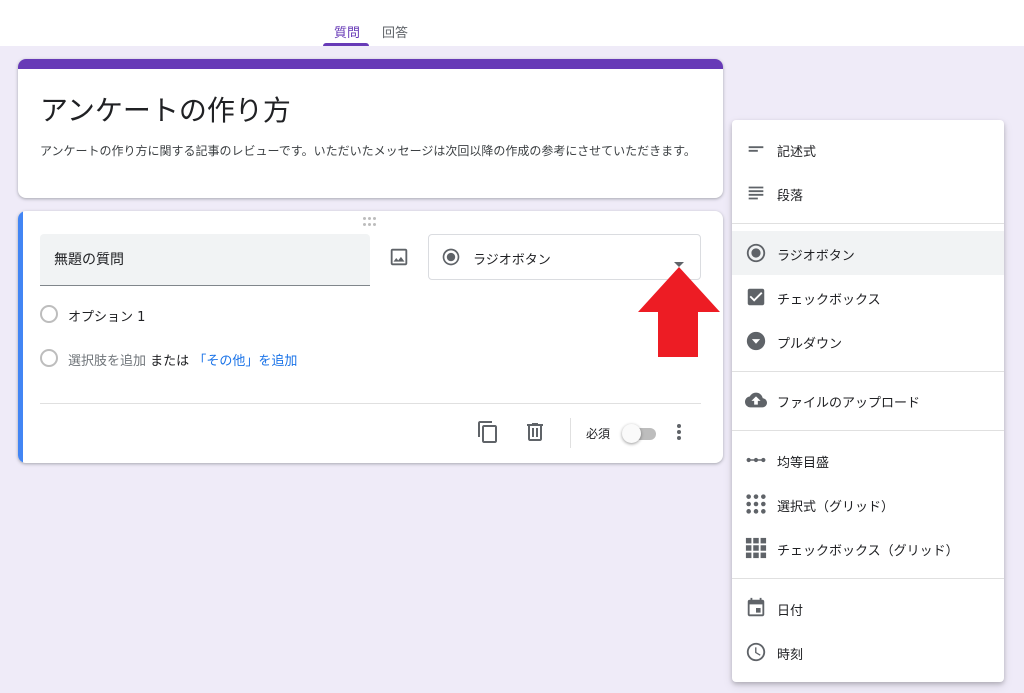  Describe the element at coordinates (868, 149) in the screenshot. I see `menu-item-short-answer: 記述式` at that location.